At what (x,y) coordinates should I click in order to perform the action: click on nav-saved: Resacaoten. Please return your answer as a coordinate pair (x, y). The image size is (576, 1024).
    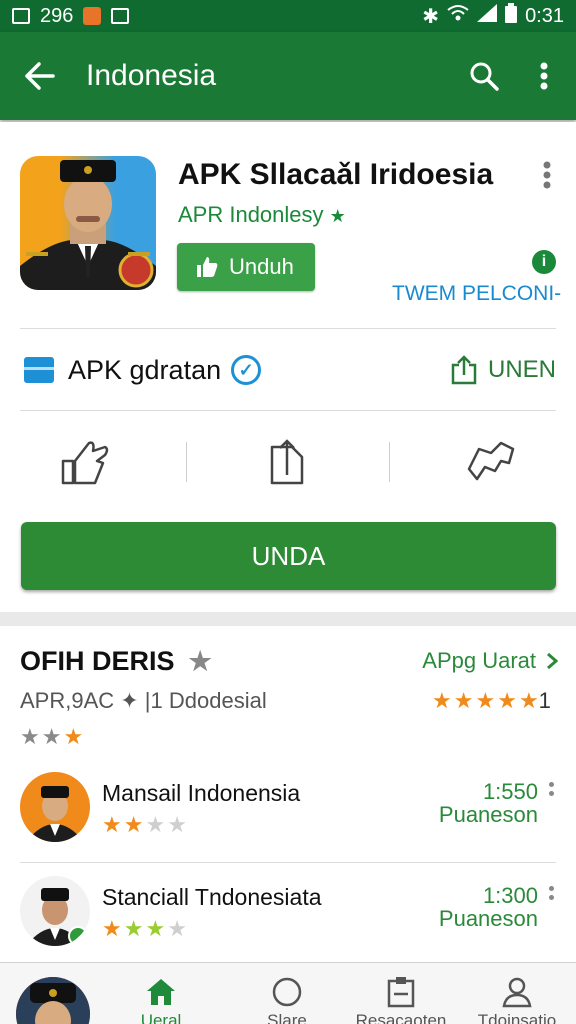
    Looking at the image, I should click on (401, 999).